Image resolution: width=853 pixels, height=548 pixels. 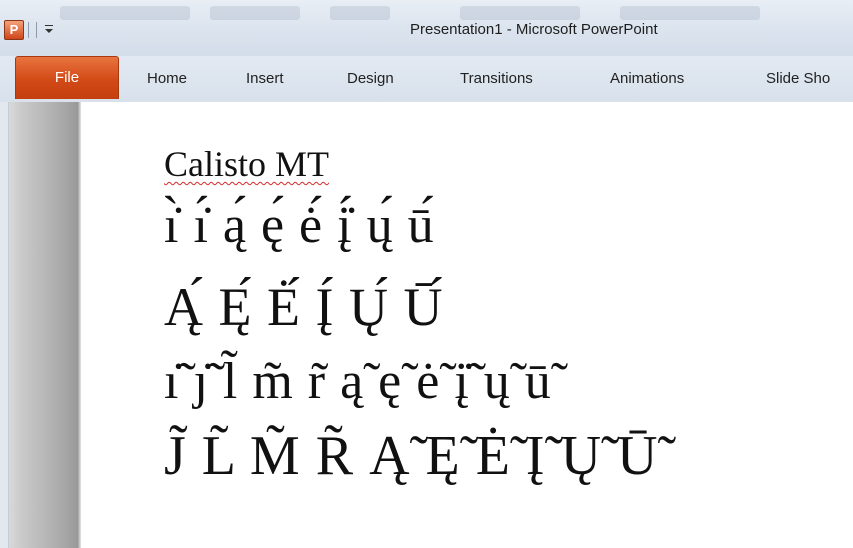 I want to click on font-name-text: Calisto MT, so click(x=246, y=164).